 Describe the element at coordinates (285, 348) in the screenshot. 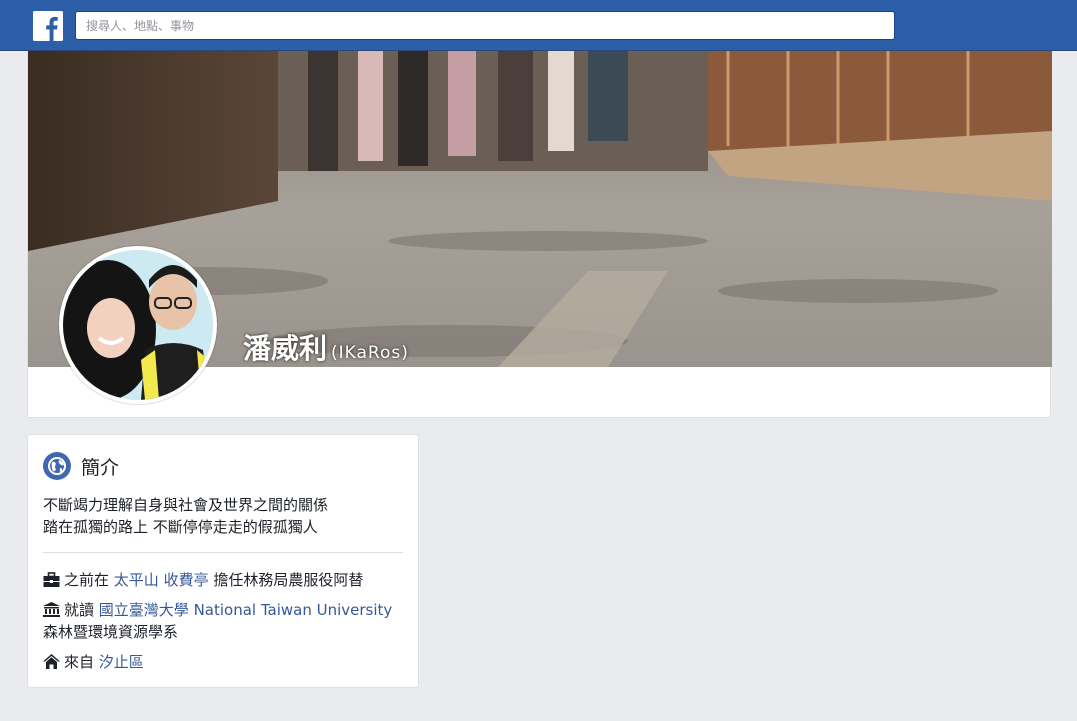

I see `profile-display-name: 潘威利` at that location.